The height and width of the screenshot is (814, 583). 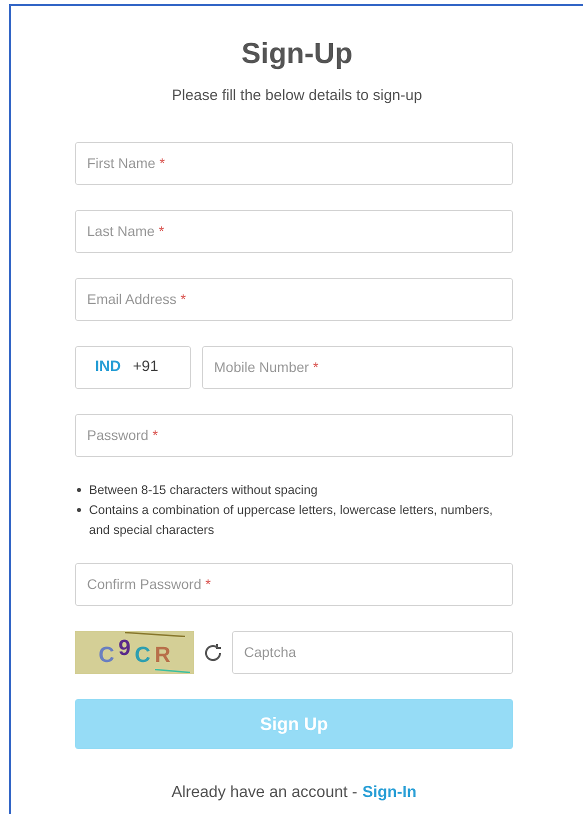 What do you see at coordinates (294, 163) in the screenshot?
I see `input-field: First Name *` at bounding box center [294, 163].